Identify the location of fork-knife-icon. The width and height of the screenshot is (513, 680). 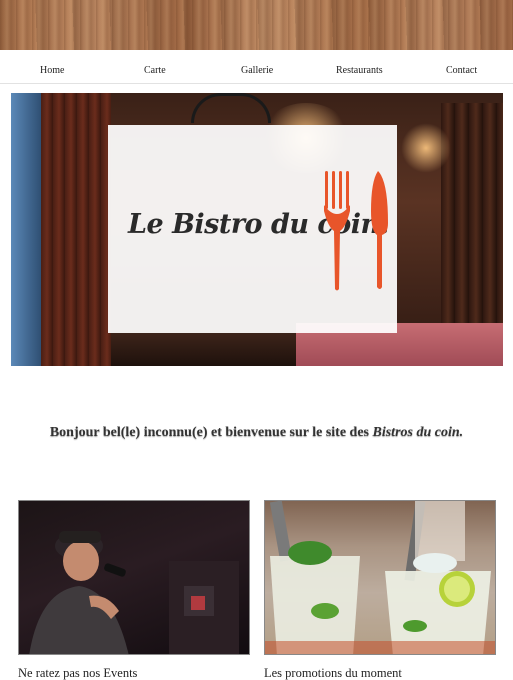
(356, 231).